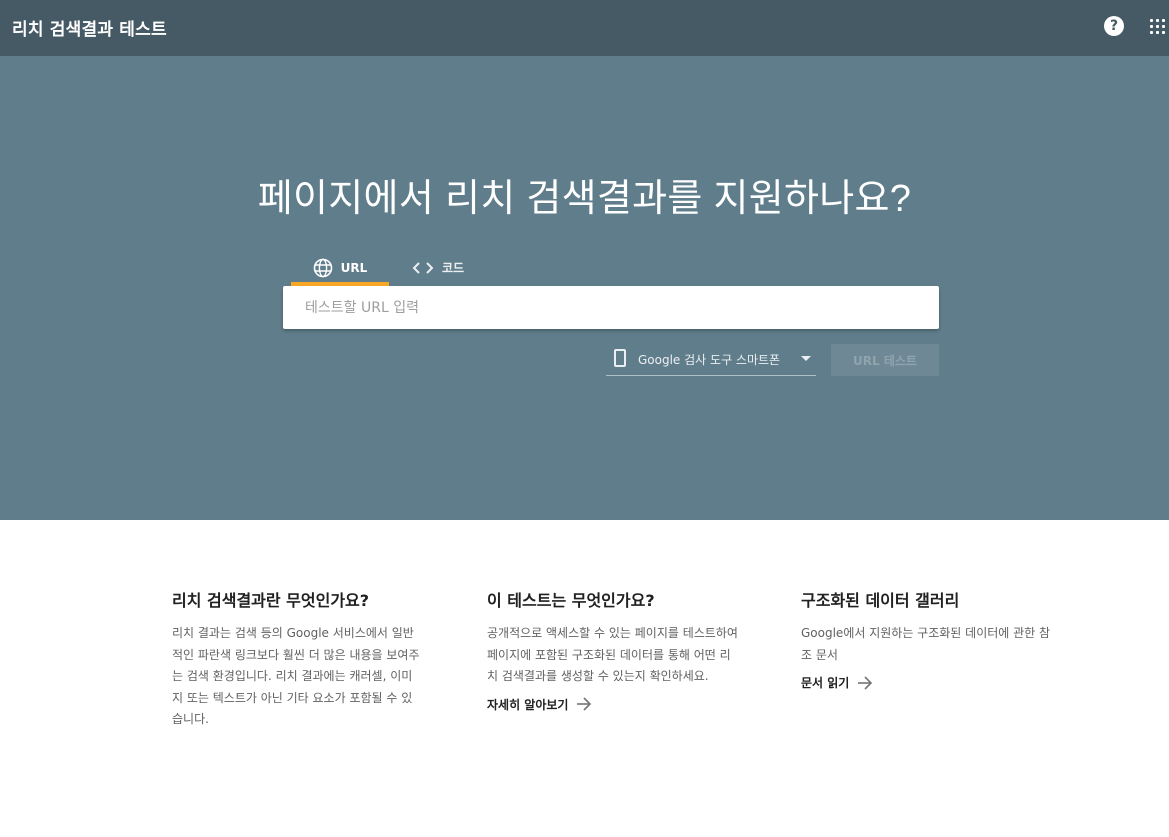 The height and width of the screenshot is (837, 1169). What do you see at coordinates (620, 358) in the screenshot?
I see `smartphone-icon` at bounding box center [620, 358].